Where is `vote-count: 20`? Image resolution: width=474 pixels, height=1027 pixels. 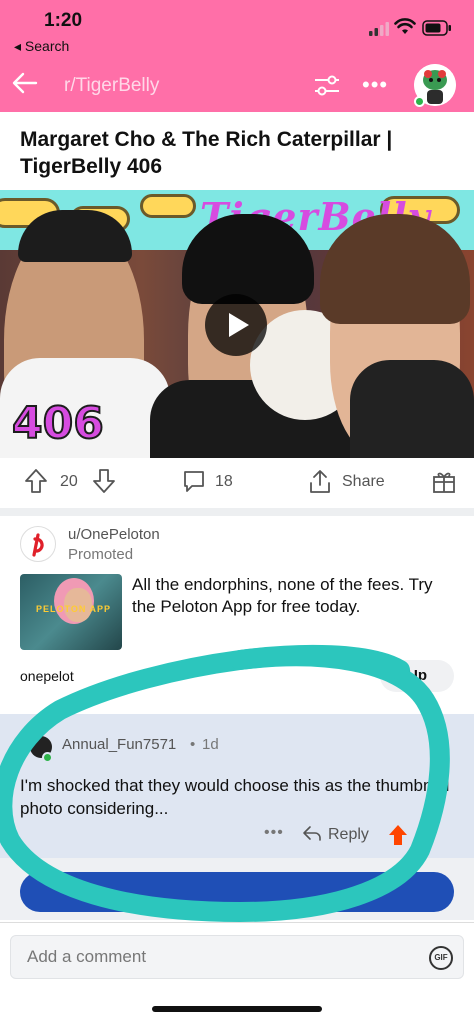
vote-count: 20 is located at coordinates (69, 481).